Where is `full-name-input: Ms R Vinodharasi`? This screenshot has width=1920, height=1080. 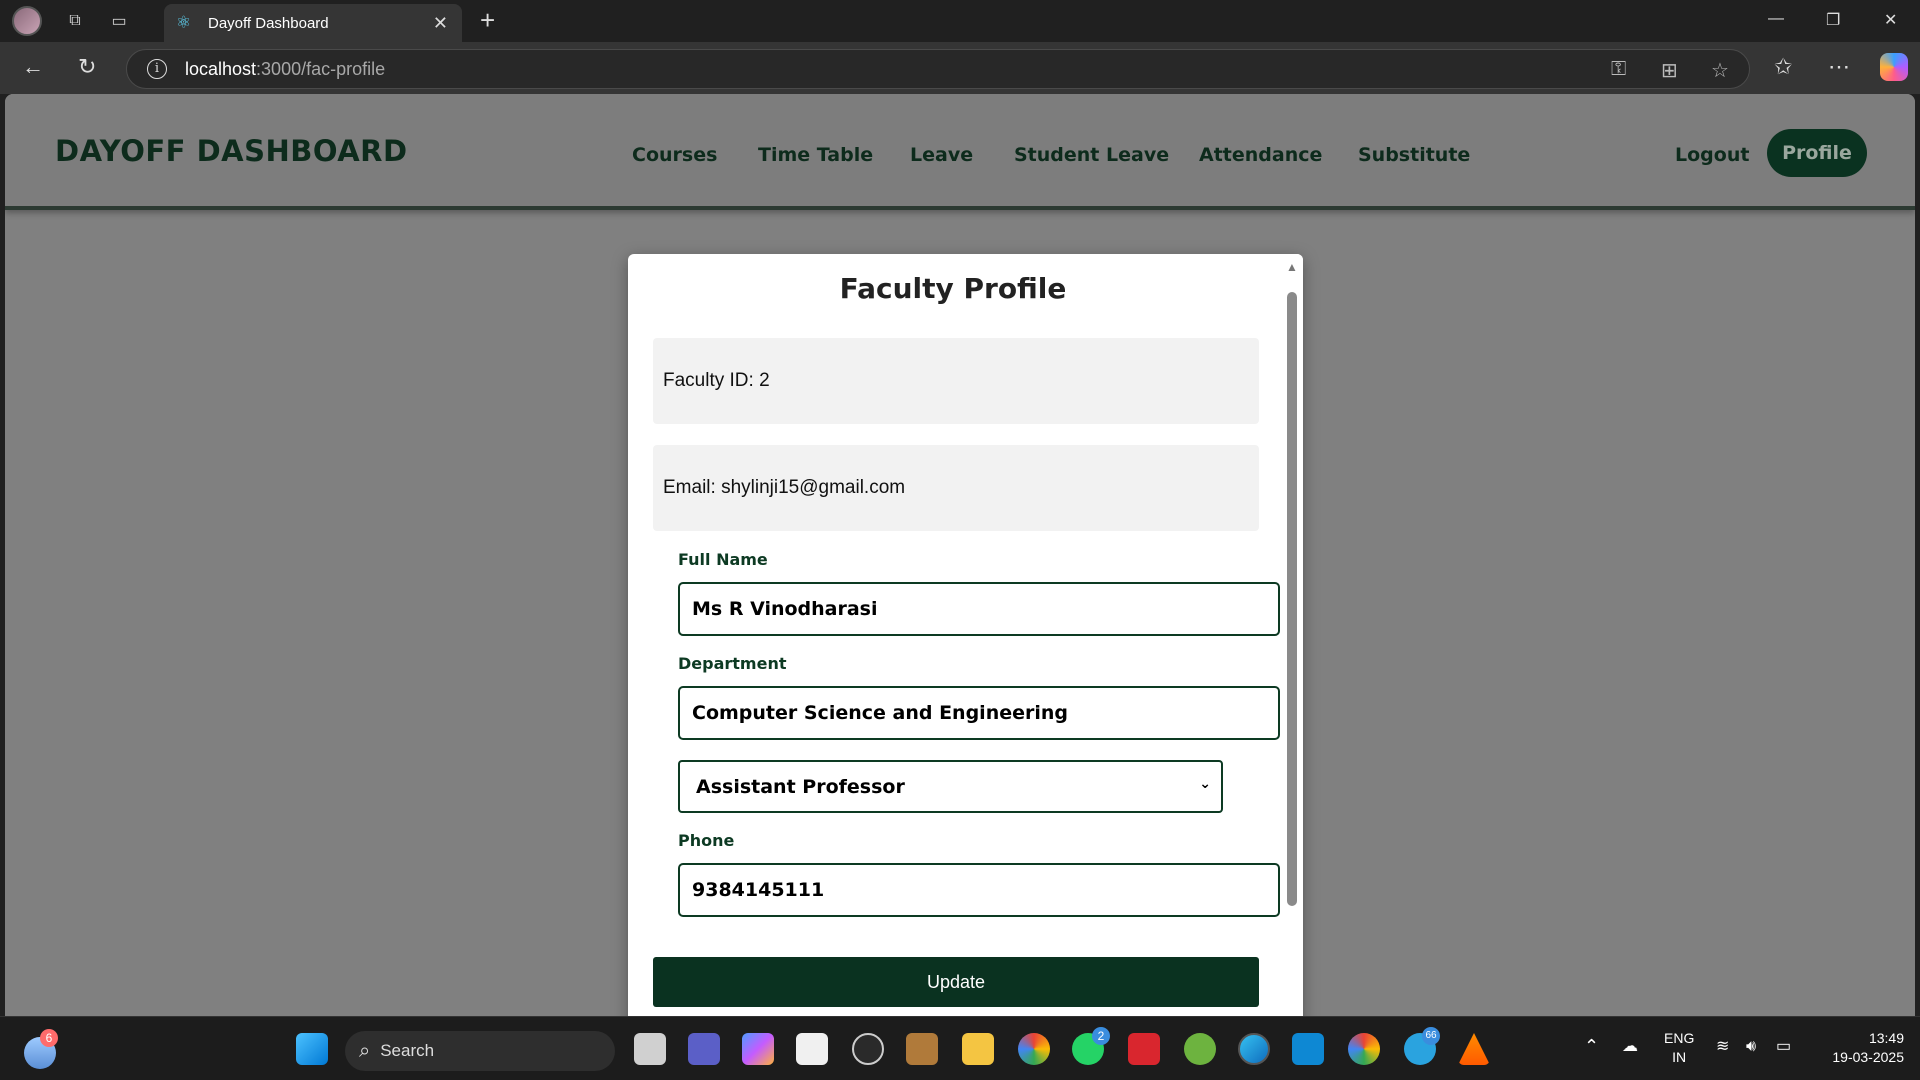 full-name-input: Ms R Vinodharasi is located at coordinates (979, 609).